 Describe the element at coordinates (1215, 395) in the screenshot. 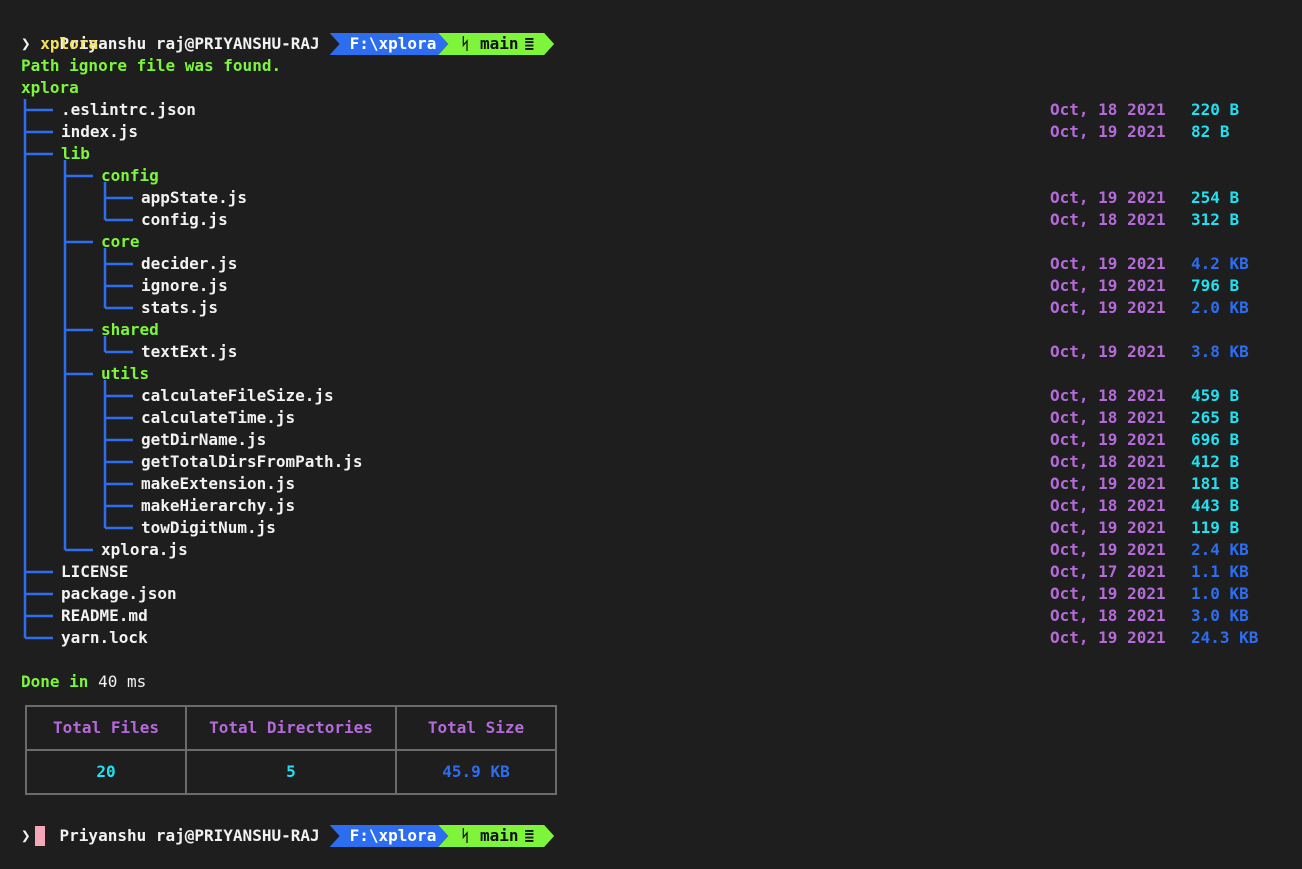

I see `file-size: 459 B` at that location.